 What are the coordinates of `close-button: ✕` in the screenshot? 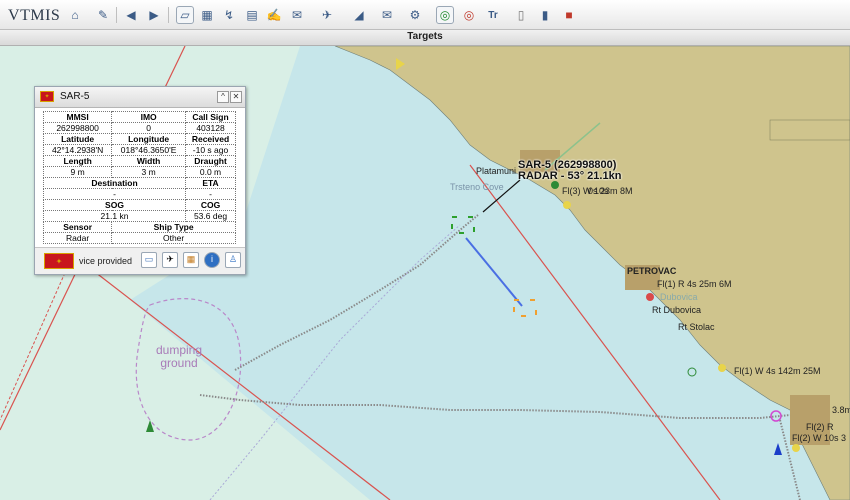 It's located at (236, 97).